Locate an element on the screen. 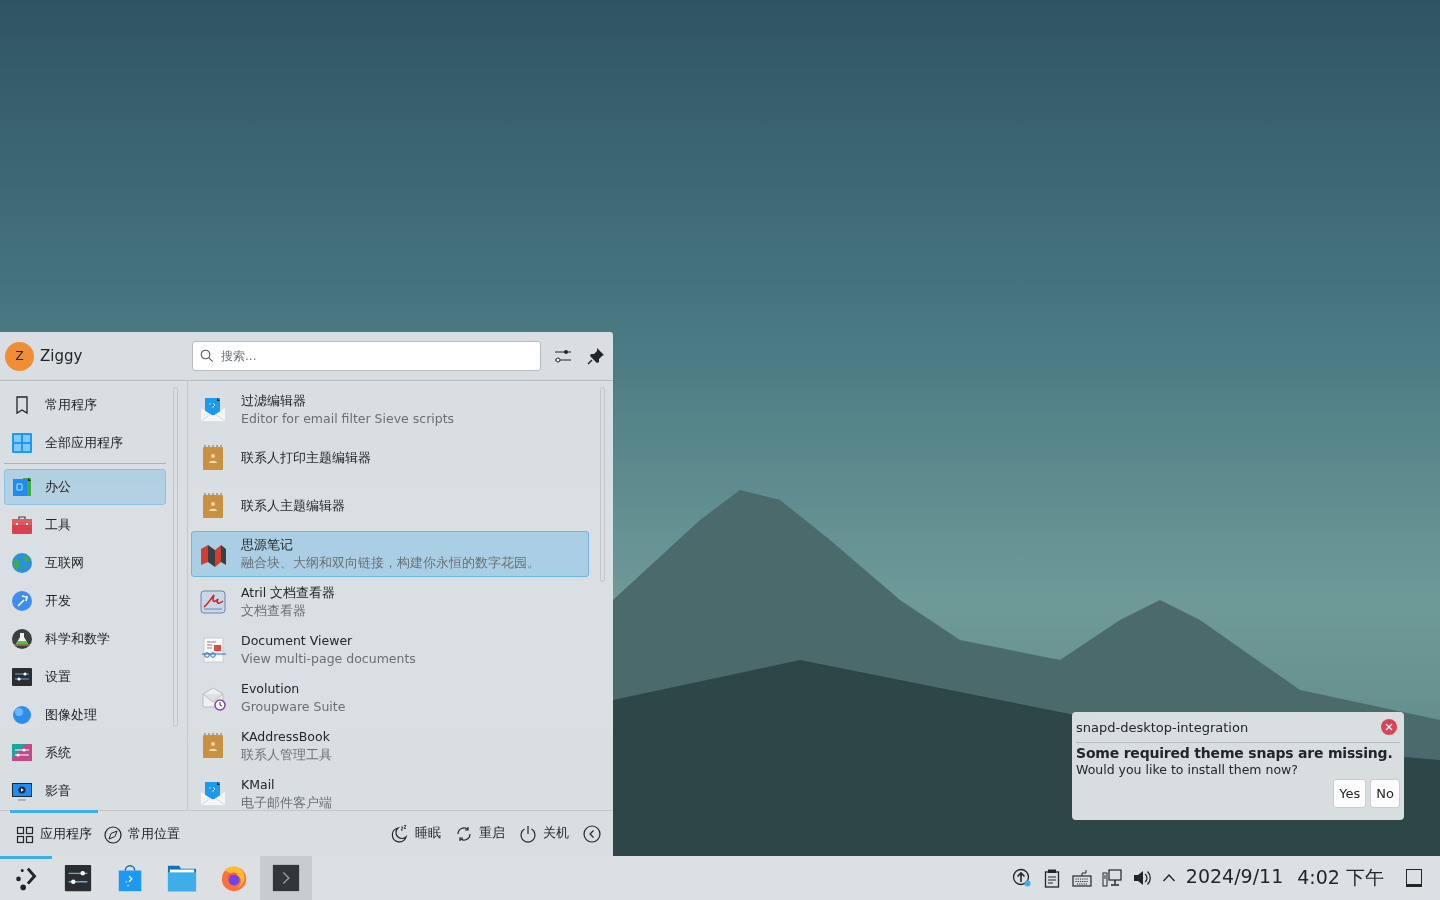 The image size is (1440, 900). keyboard-icon is located at coordinates (1081, 878).